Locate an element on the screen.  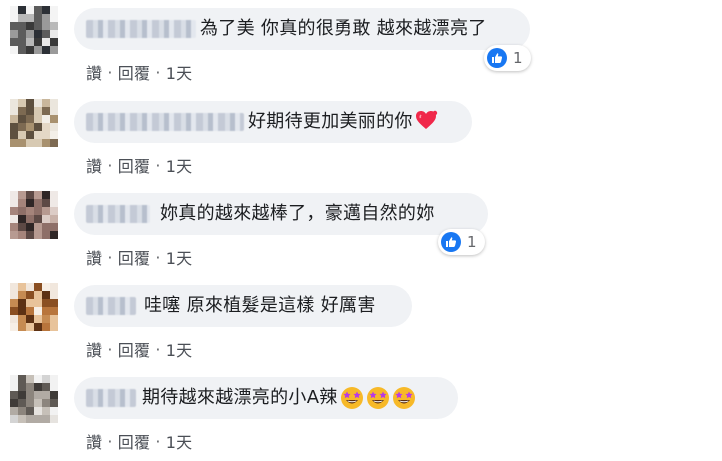
comment-bubble: 期待越來越漂亮的小A辣 is located at coordinates (266, 398).